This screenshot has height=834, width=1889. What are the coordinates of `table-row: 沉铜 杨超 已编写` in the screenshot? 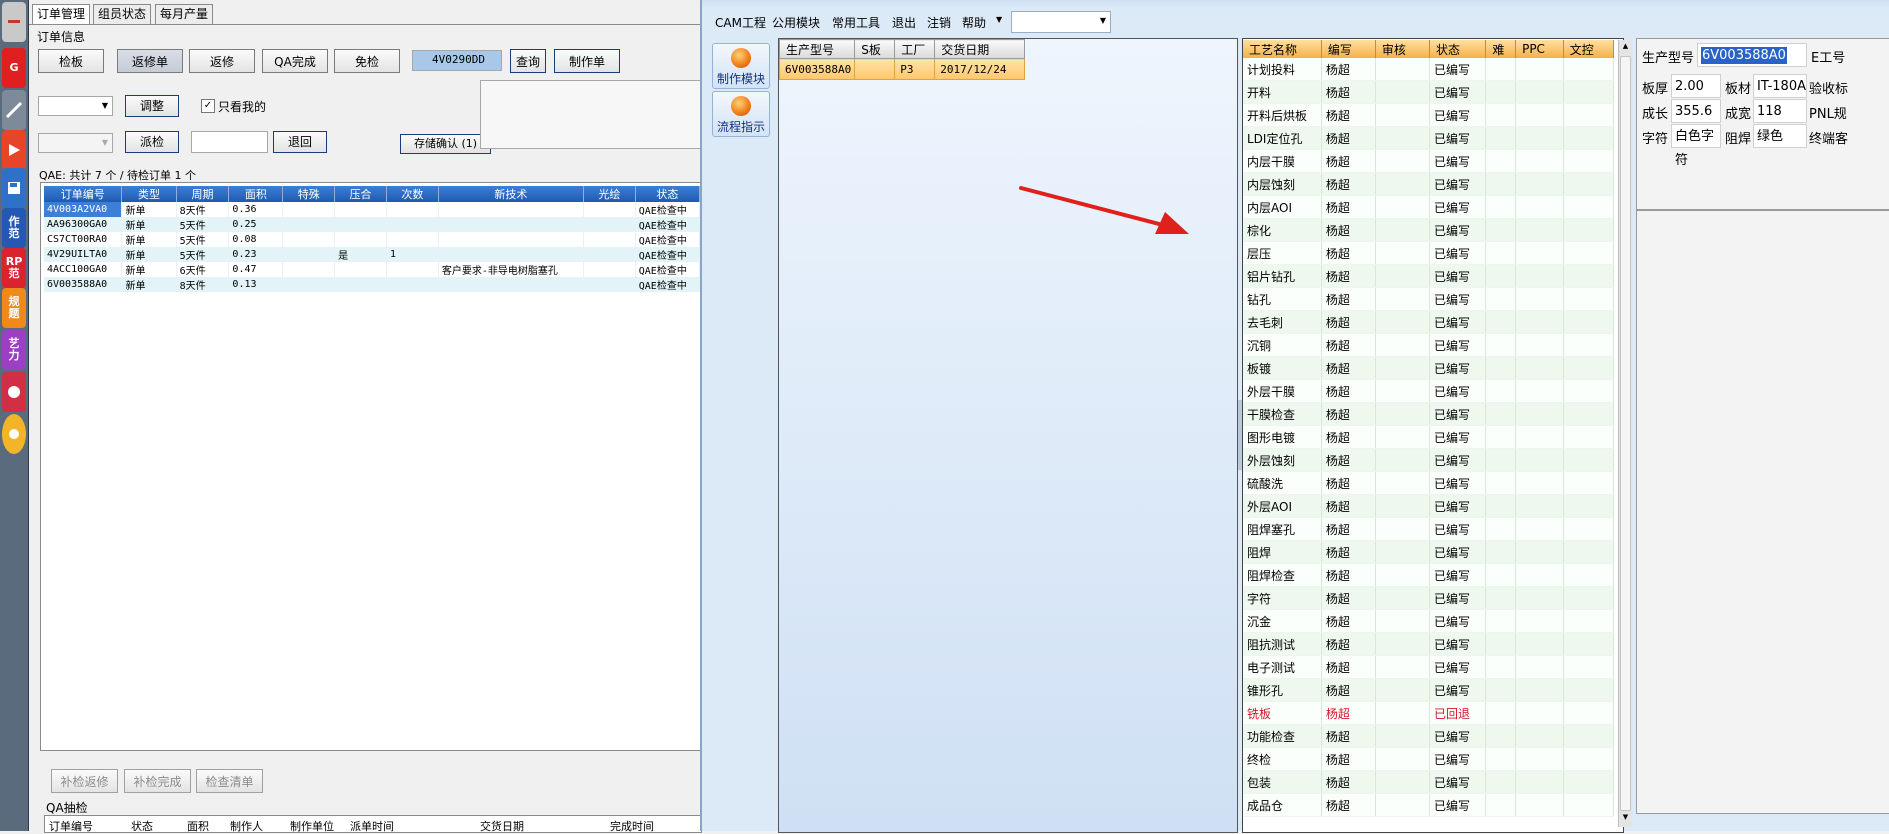 It's located at (1429, 345).